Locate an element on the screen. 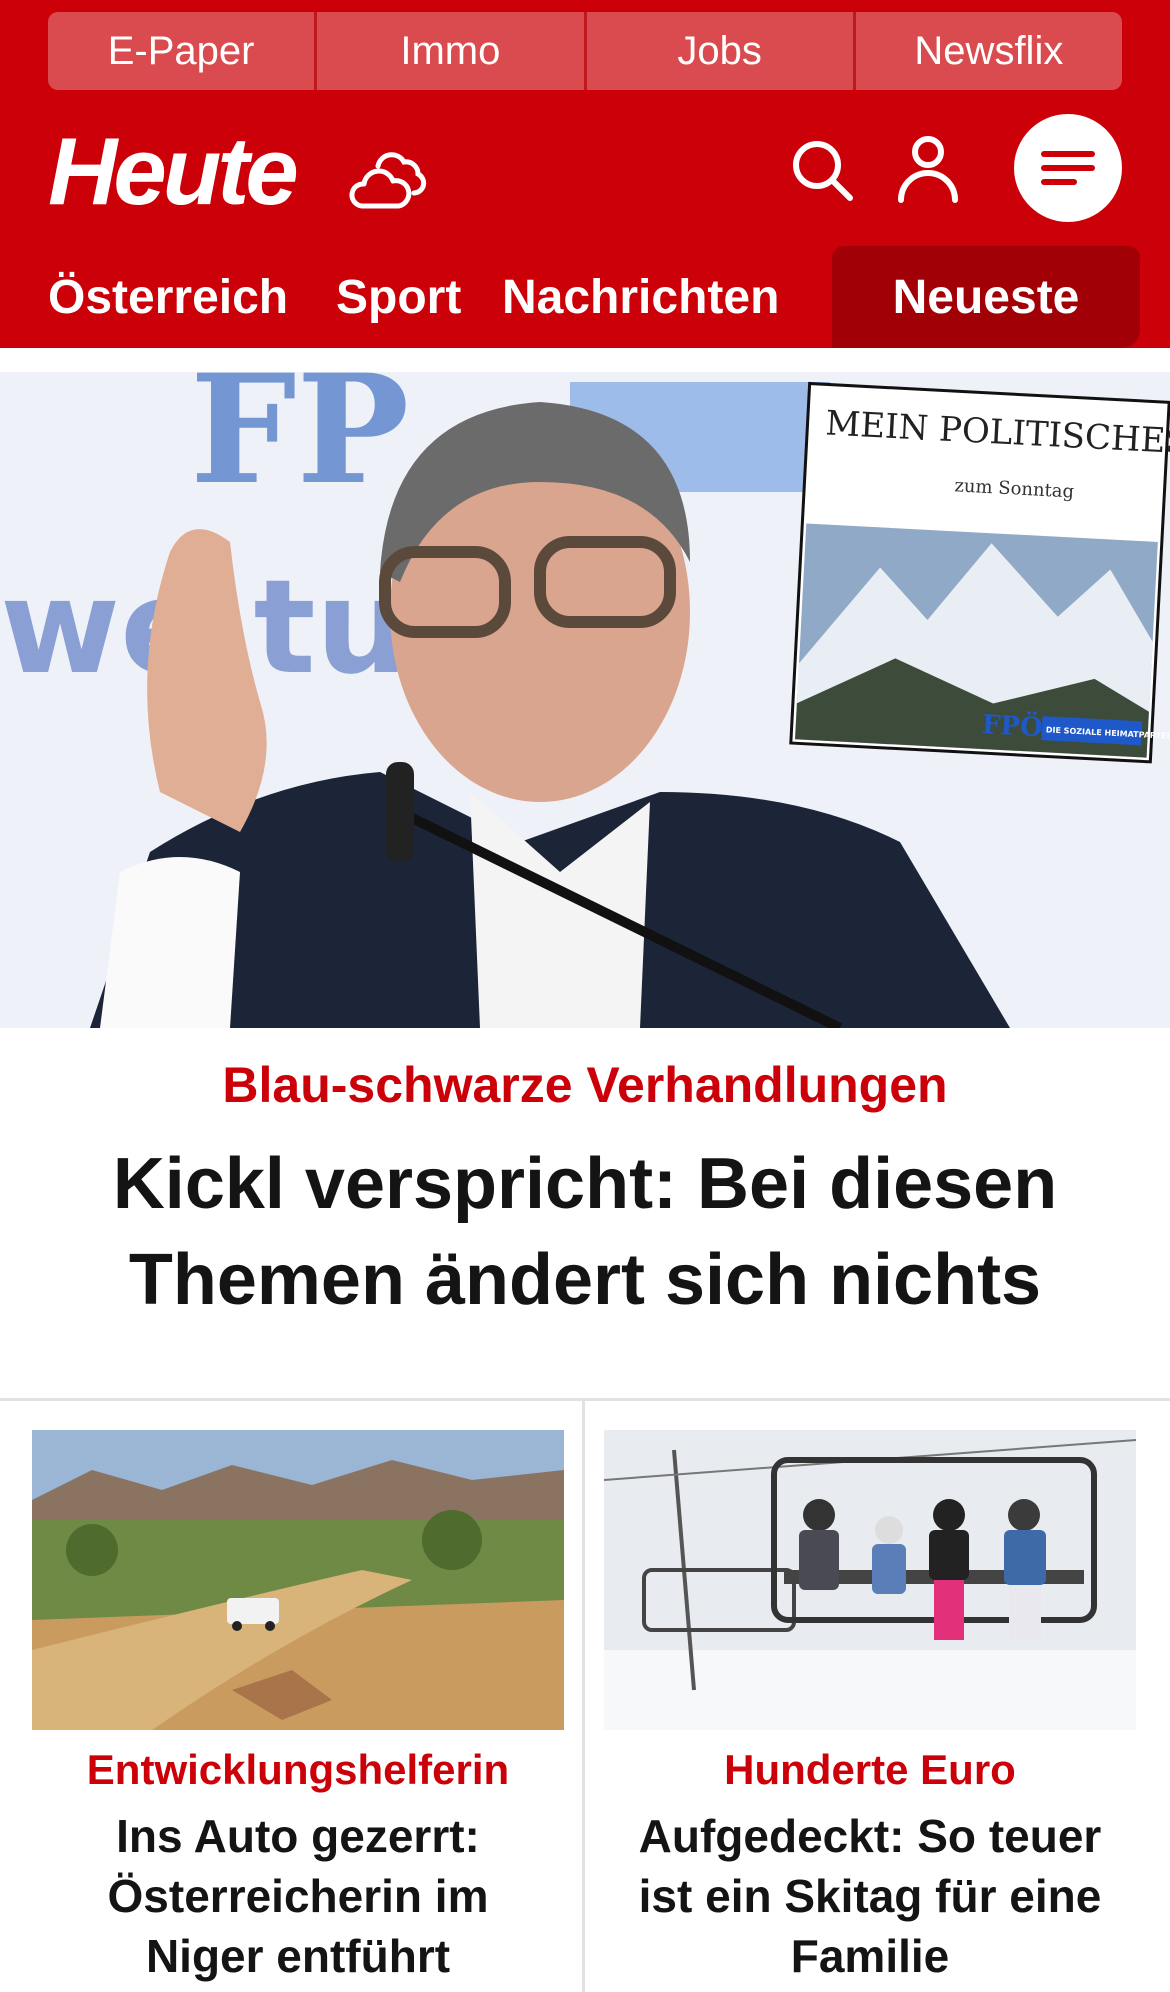  tab-sport: Sport is located at coordinates (398, 297).